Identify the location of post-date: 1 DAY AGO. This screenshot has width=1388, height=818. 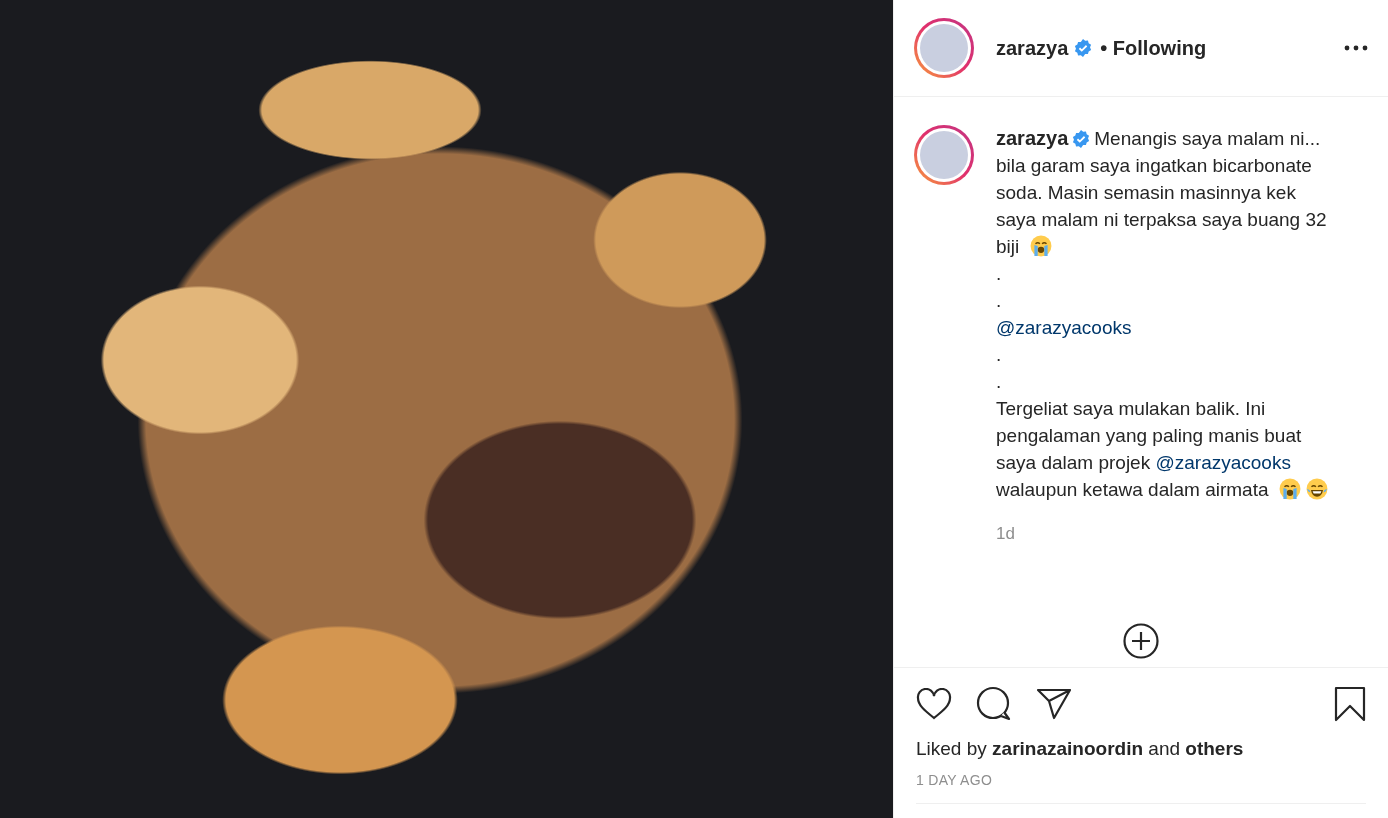
(954, 780).